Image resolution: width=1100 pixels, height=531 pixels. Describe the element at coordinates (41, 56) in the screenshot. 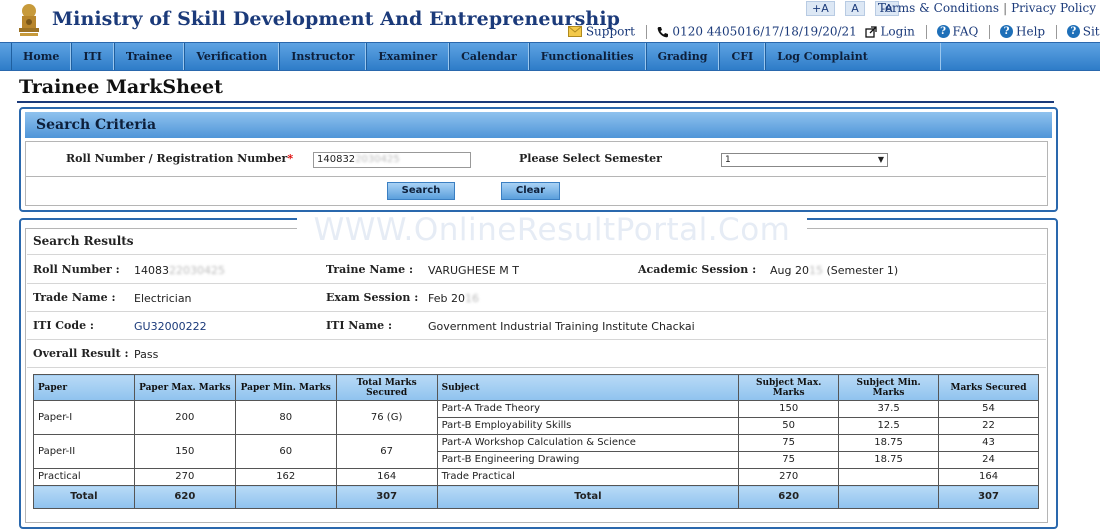

I see `nav-home: Home` at that location.